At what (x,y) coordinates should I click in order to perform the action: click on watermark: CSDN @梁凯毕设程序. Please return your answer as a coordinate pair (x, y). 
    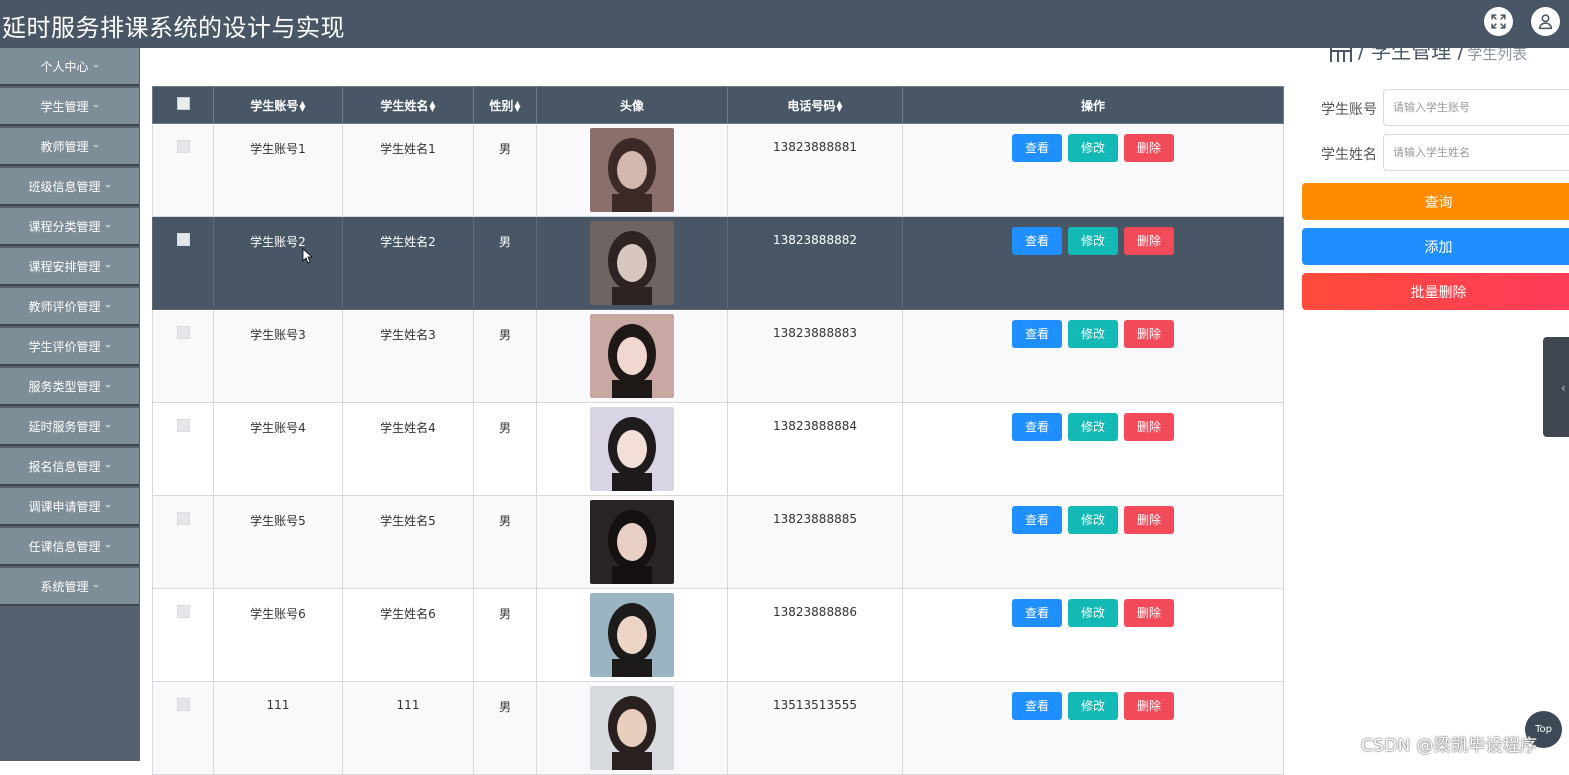
    Looking at the image, I should click on (1449, 746).